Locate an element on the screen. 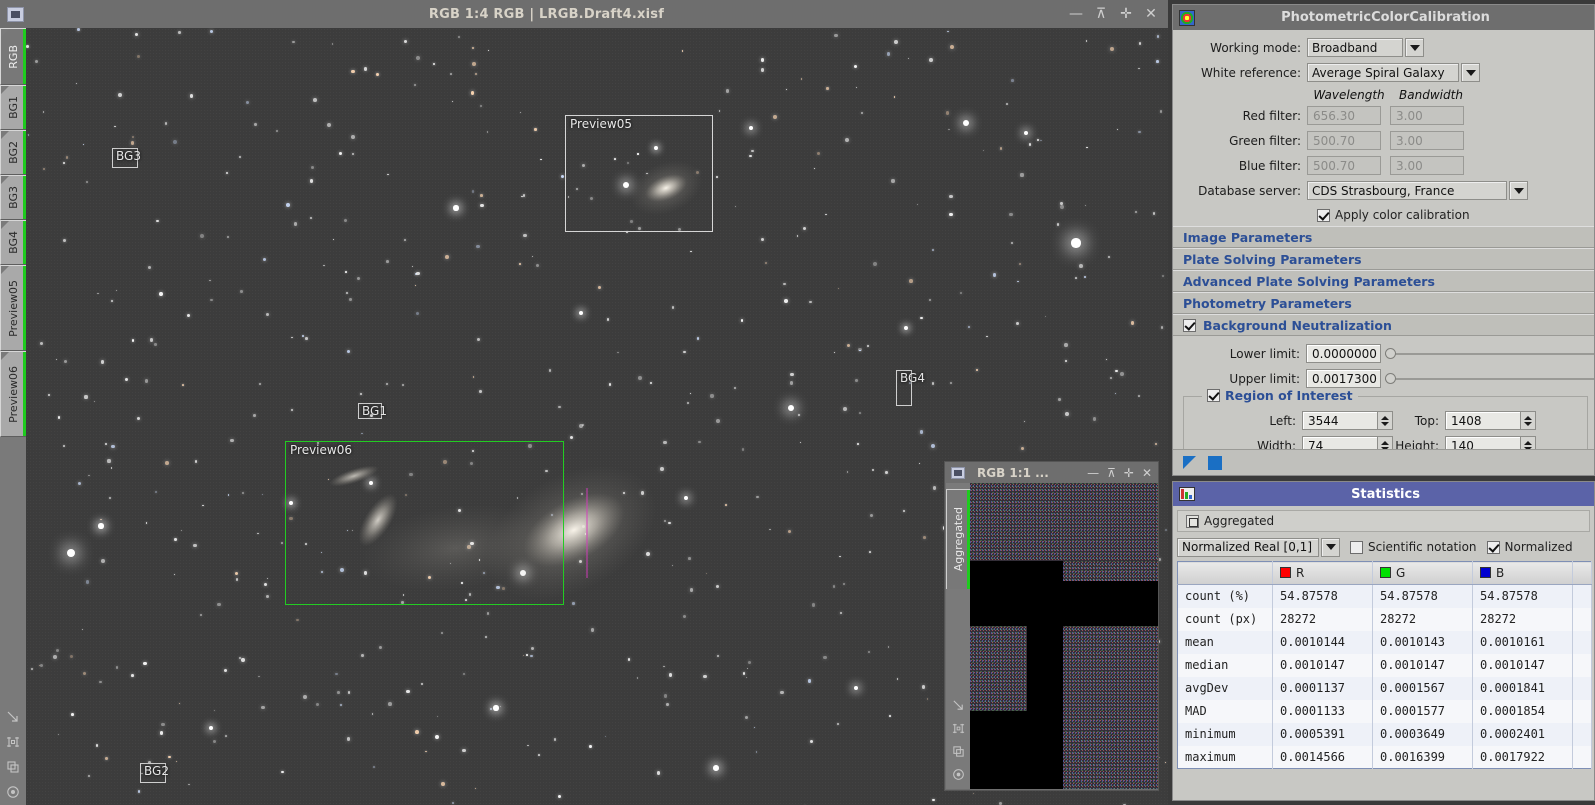  lower-limit-field: 0.0000000 is located at coordinates (1343, 353).